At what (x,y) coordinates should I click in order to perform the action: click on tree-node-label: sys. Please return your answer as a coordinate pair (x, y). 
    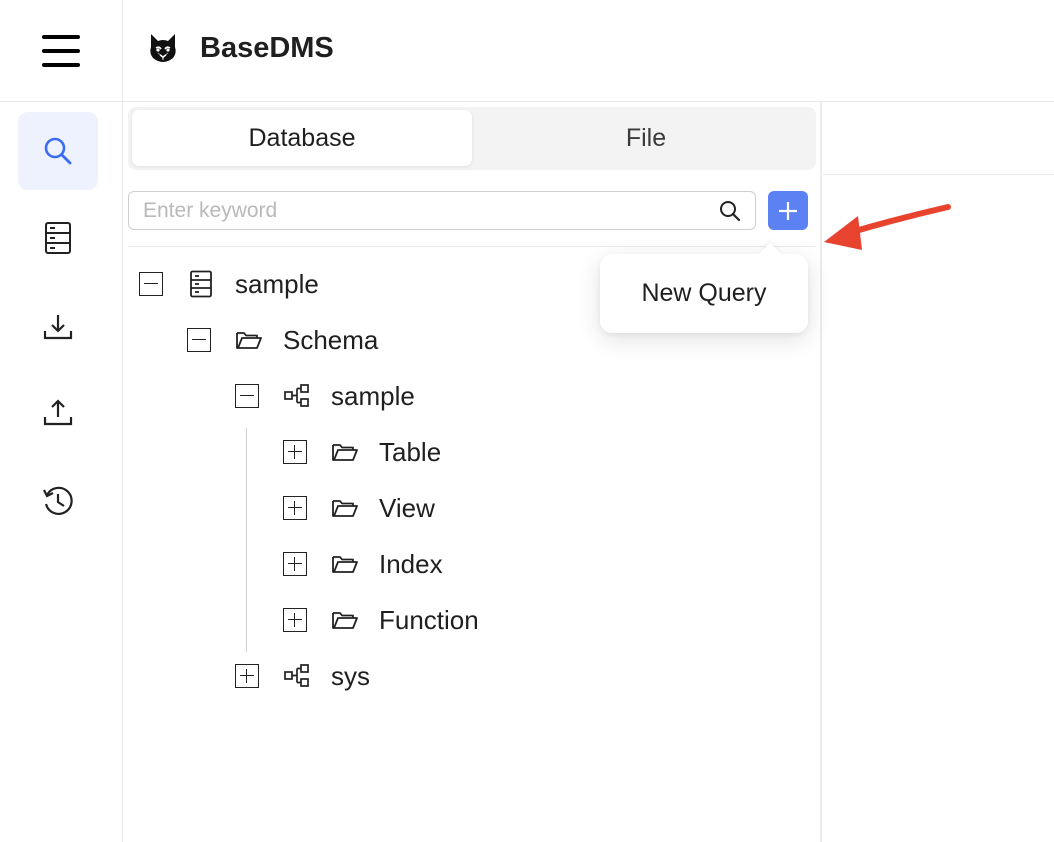
    Looking at the image, I should click on (350, 675).